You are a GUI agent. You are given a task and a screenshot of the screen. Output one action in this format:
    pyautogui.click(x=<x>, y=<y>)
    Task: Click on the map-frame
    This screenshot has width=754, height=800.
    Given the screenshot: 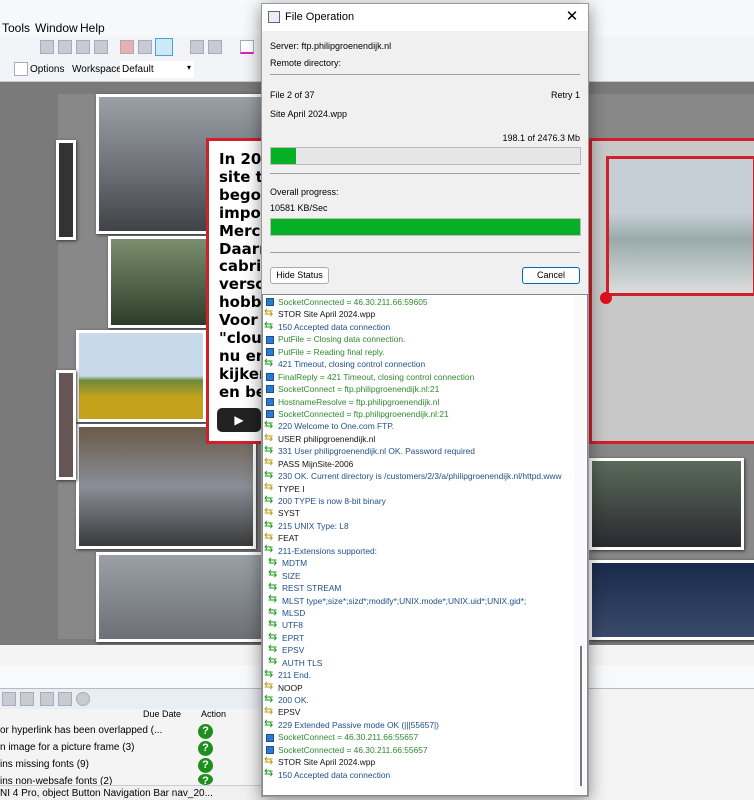 What is the action you would take?
    pyautogui.click(x=671, y=291)
    